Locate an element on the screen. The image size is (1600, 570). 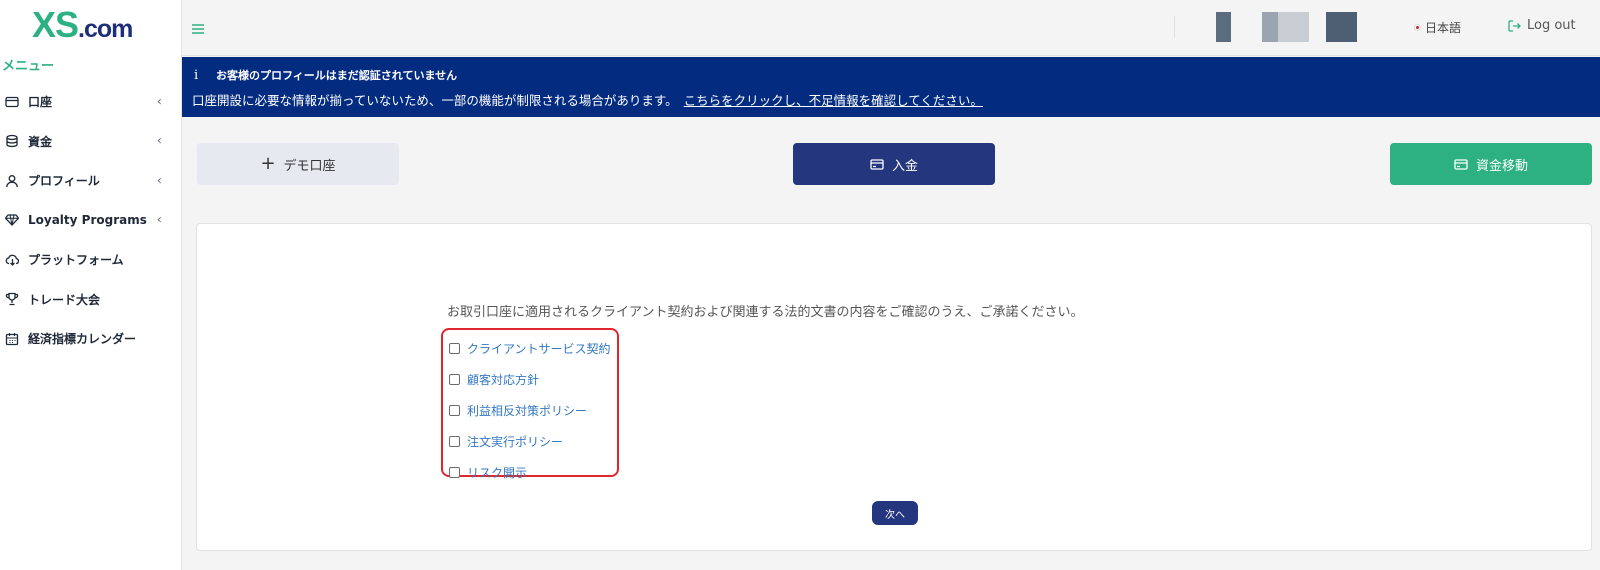
sidebar-item-profile: プロフィール ‹ is located at coordinates (90, 181).